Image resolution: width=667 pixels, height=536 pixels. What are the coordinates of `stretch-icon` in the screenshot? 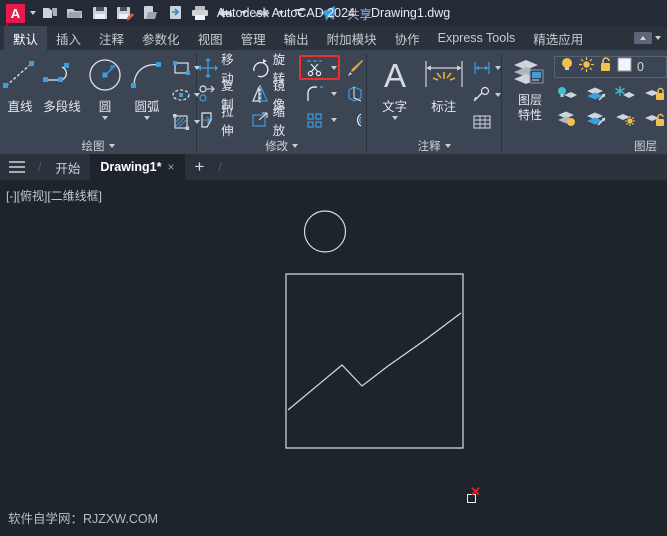 It's located at (208, 120).